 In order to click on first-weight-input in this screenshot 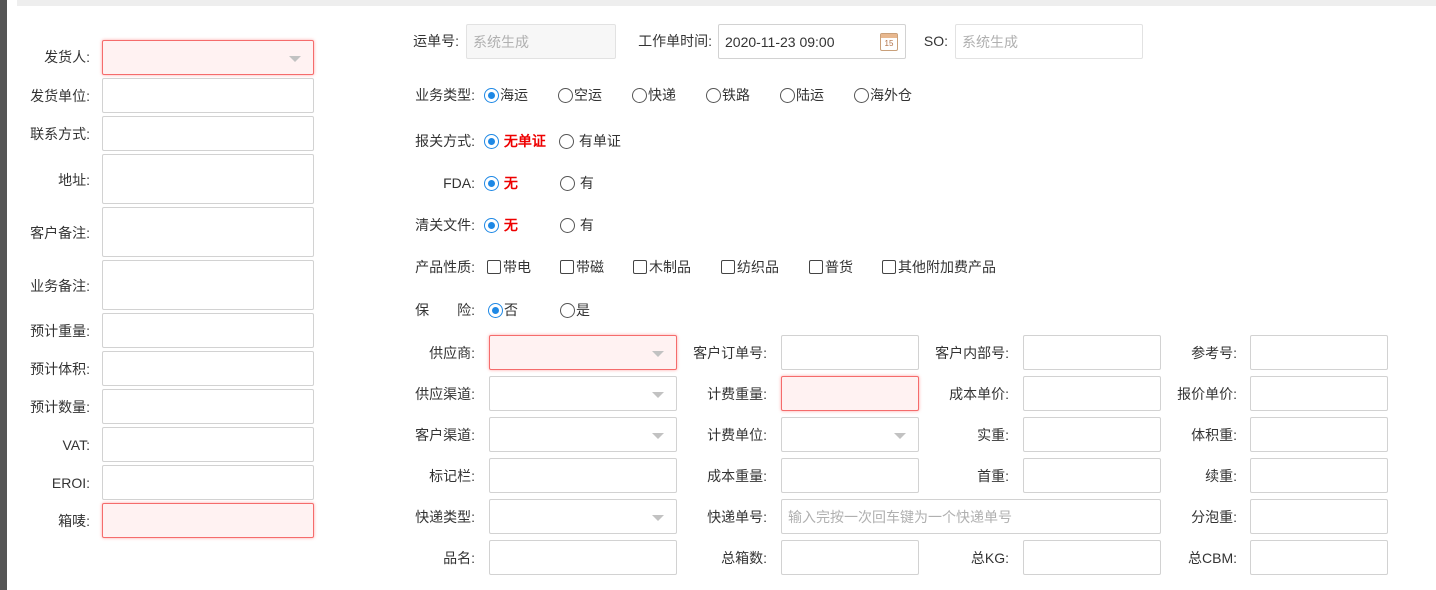, I will do `click(1092, 475)`.